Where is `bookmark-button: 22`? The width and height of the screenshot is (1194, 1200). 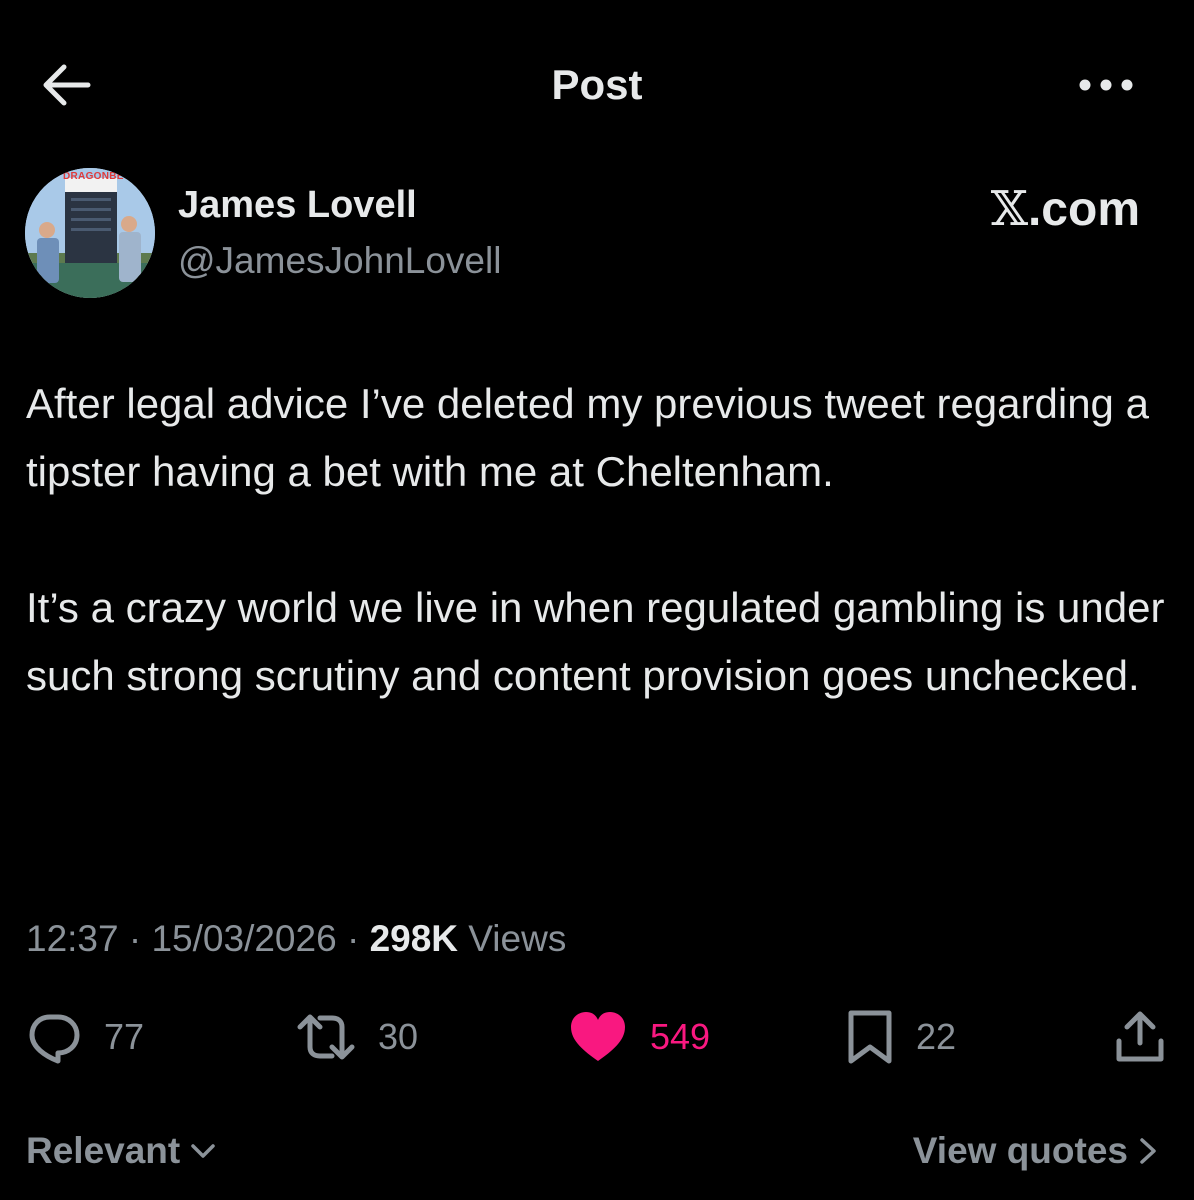 bookmark-button: 22 is located at coordinates (901, 1037).